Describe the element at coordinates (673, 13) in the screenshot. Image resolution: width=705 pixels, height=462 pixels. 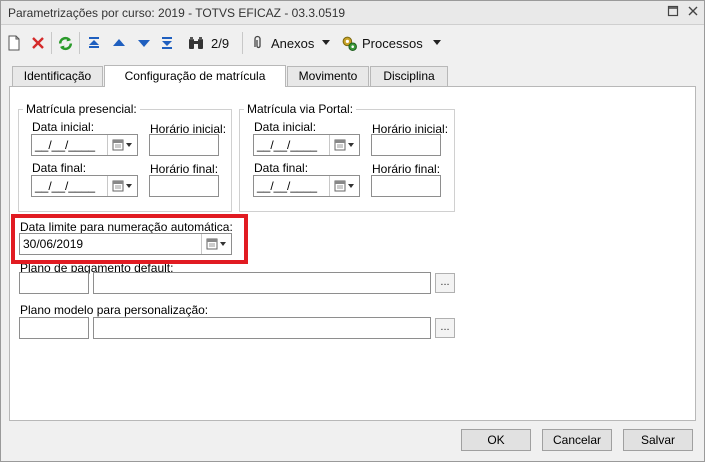
I see `restore-icon` at that location.